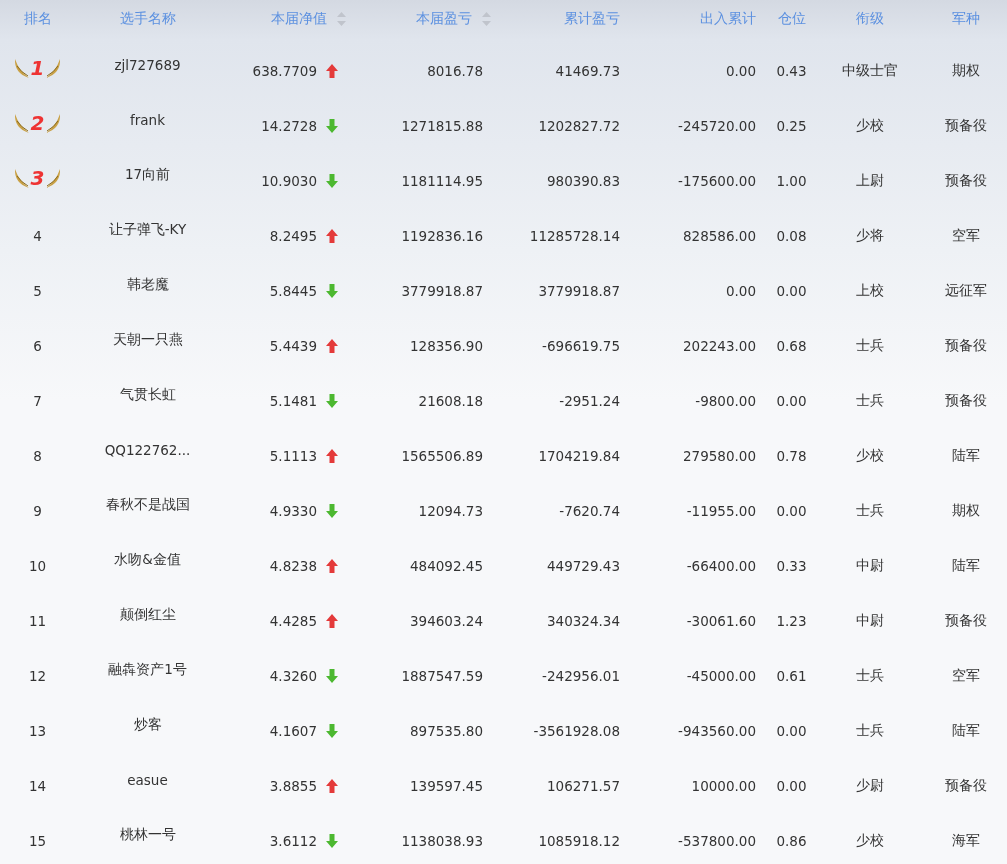 This screenshot has height=864, width=1007. Describe the element at coordinates (579, 840) in the screenshot. I see `total-profit: 1085918.12` at that location.